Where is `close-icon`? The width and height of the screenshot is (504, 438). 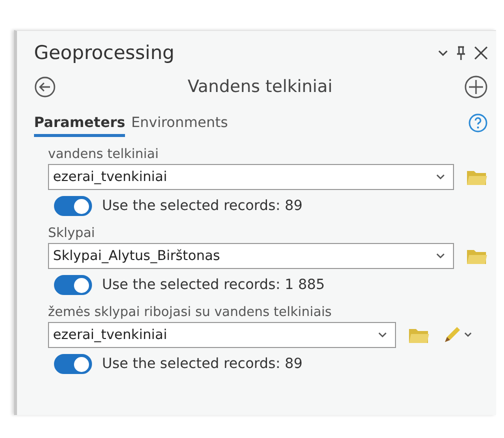 close-icon is located at coordinates (481, 53).